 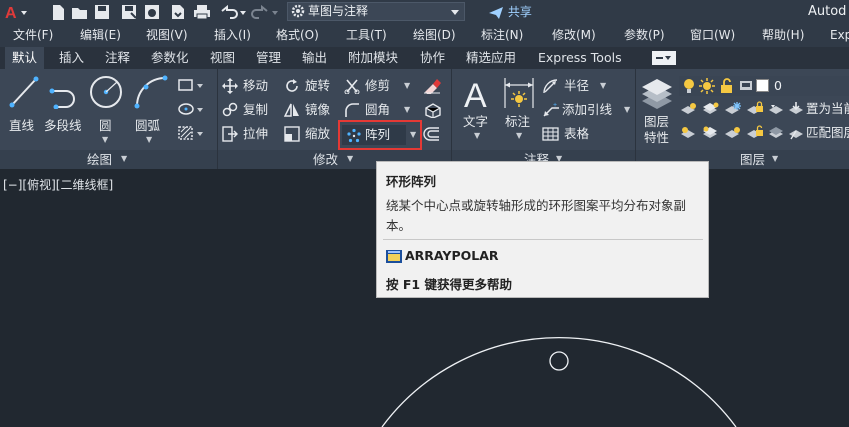 What do you see at coordinates (727, 86) in the screenshot?
I see `unlock-icon` at bounding box center [727, 86].